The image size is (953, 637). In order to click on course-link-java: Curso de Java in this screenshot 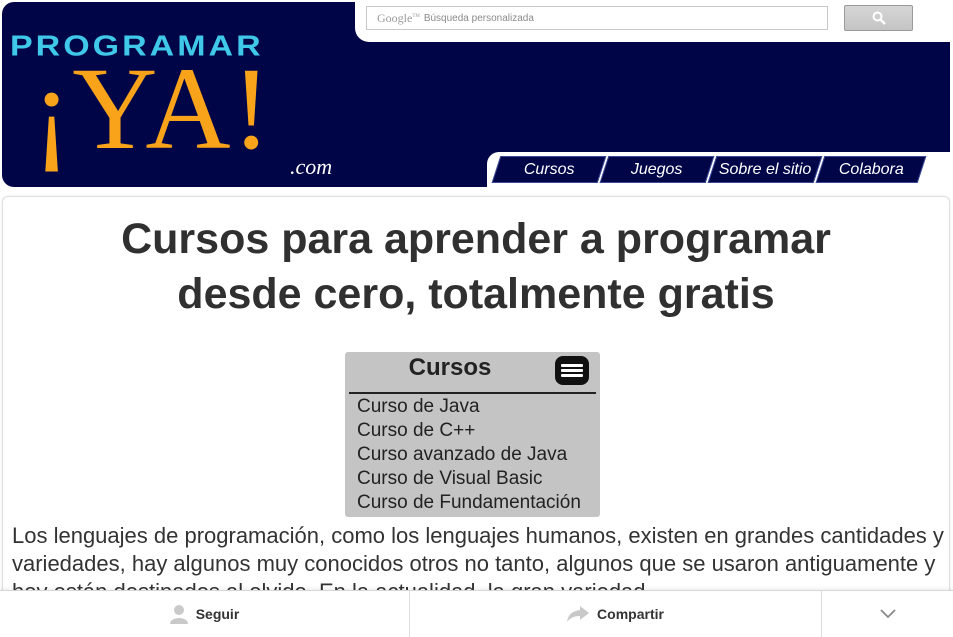, I will do `click(469, 407)`.